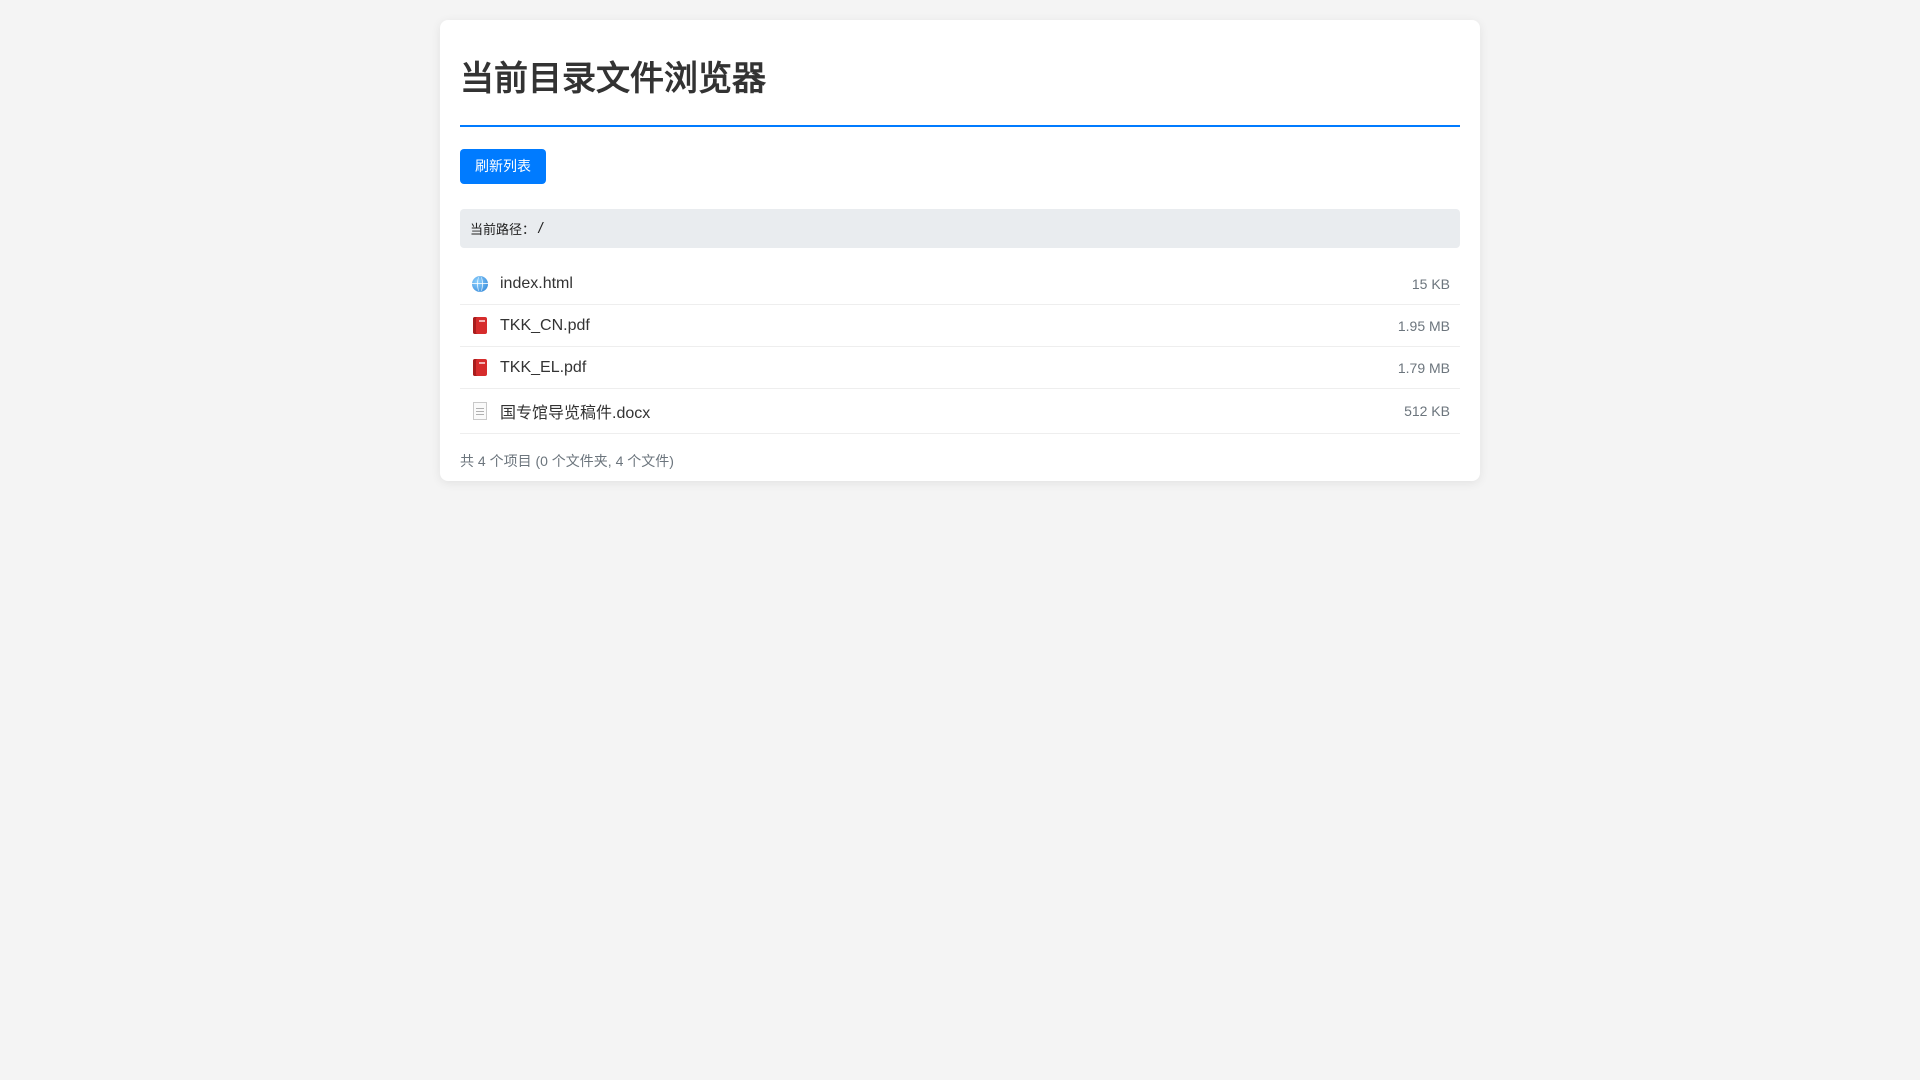 The width and height of the screenshot is (1920, 1080). Describe the element at coordinates (960, 228) in the screenshot. I see `current-path-bar: 当前路径： /` at that location.